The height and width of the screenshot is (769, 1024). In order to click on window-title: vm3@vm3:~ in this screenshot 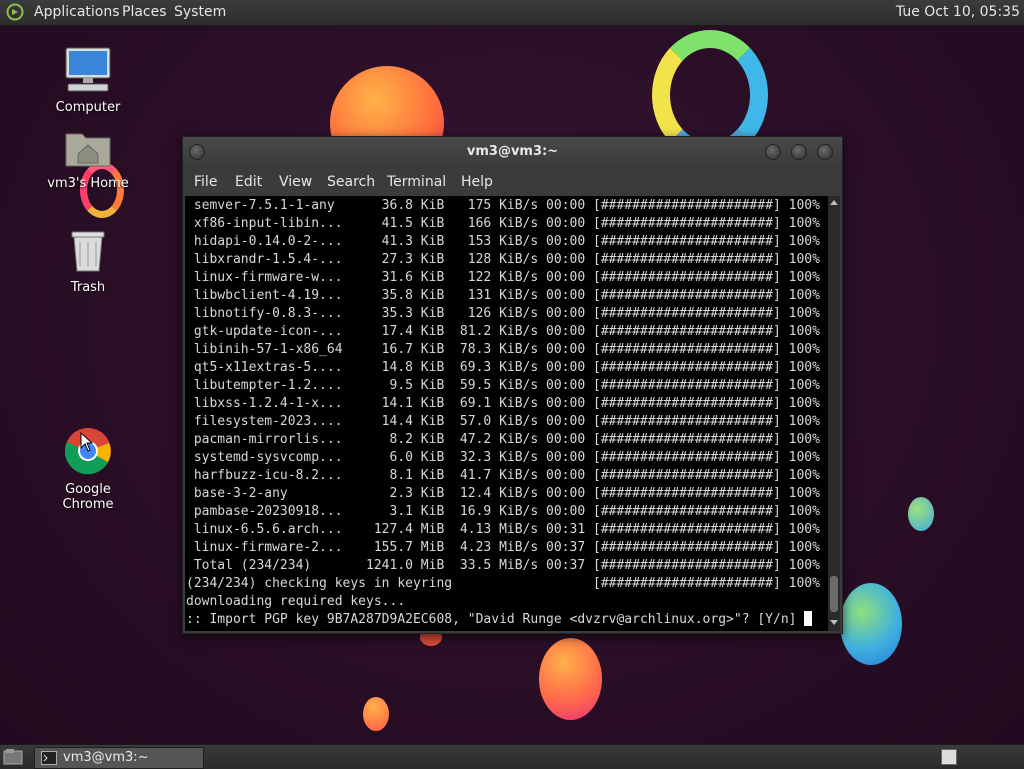, I will do `click(512, 151)`.